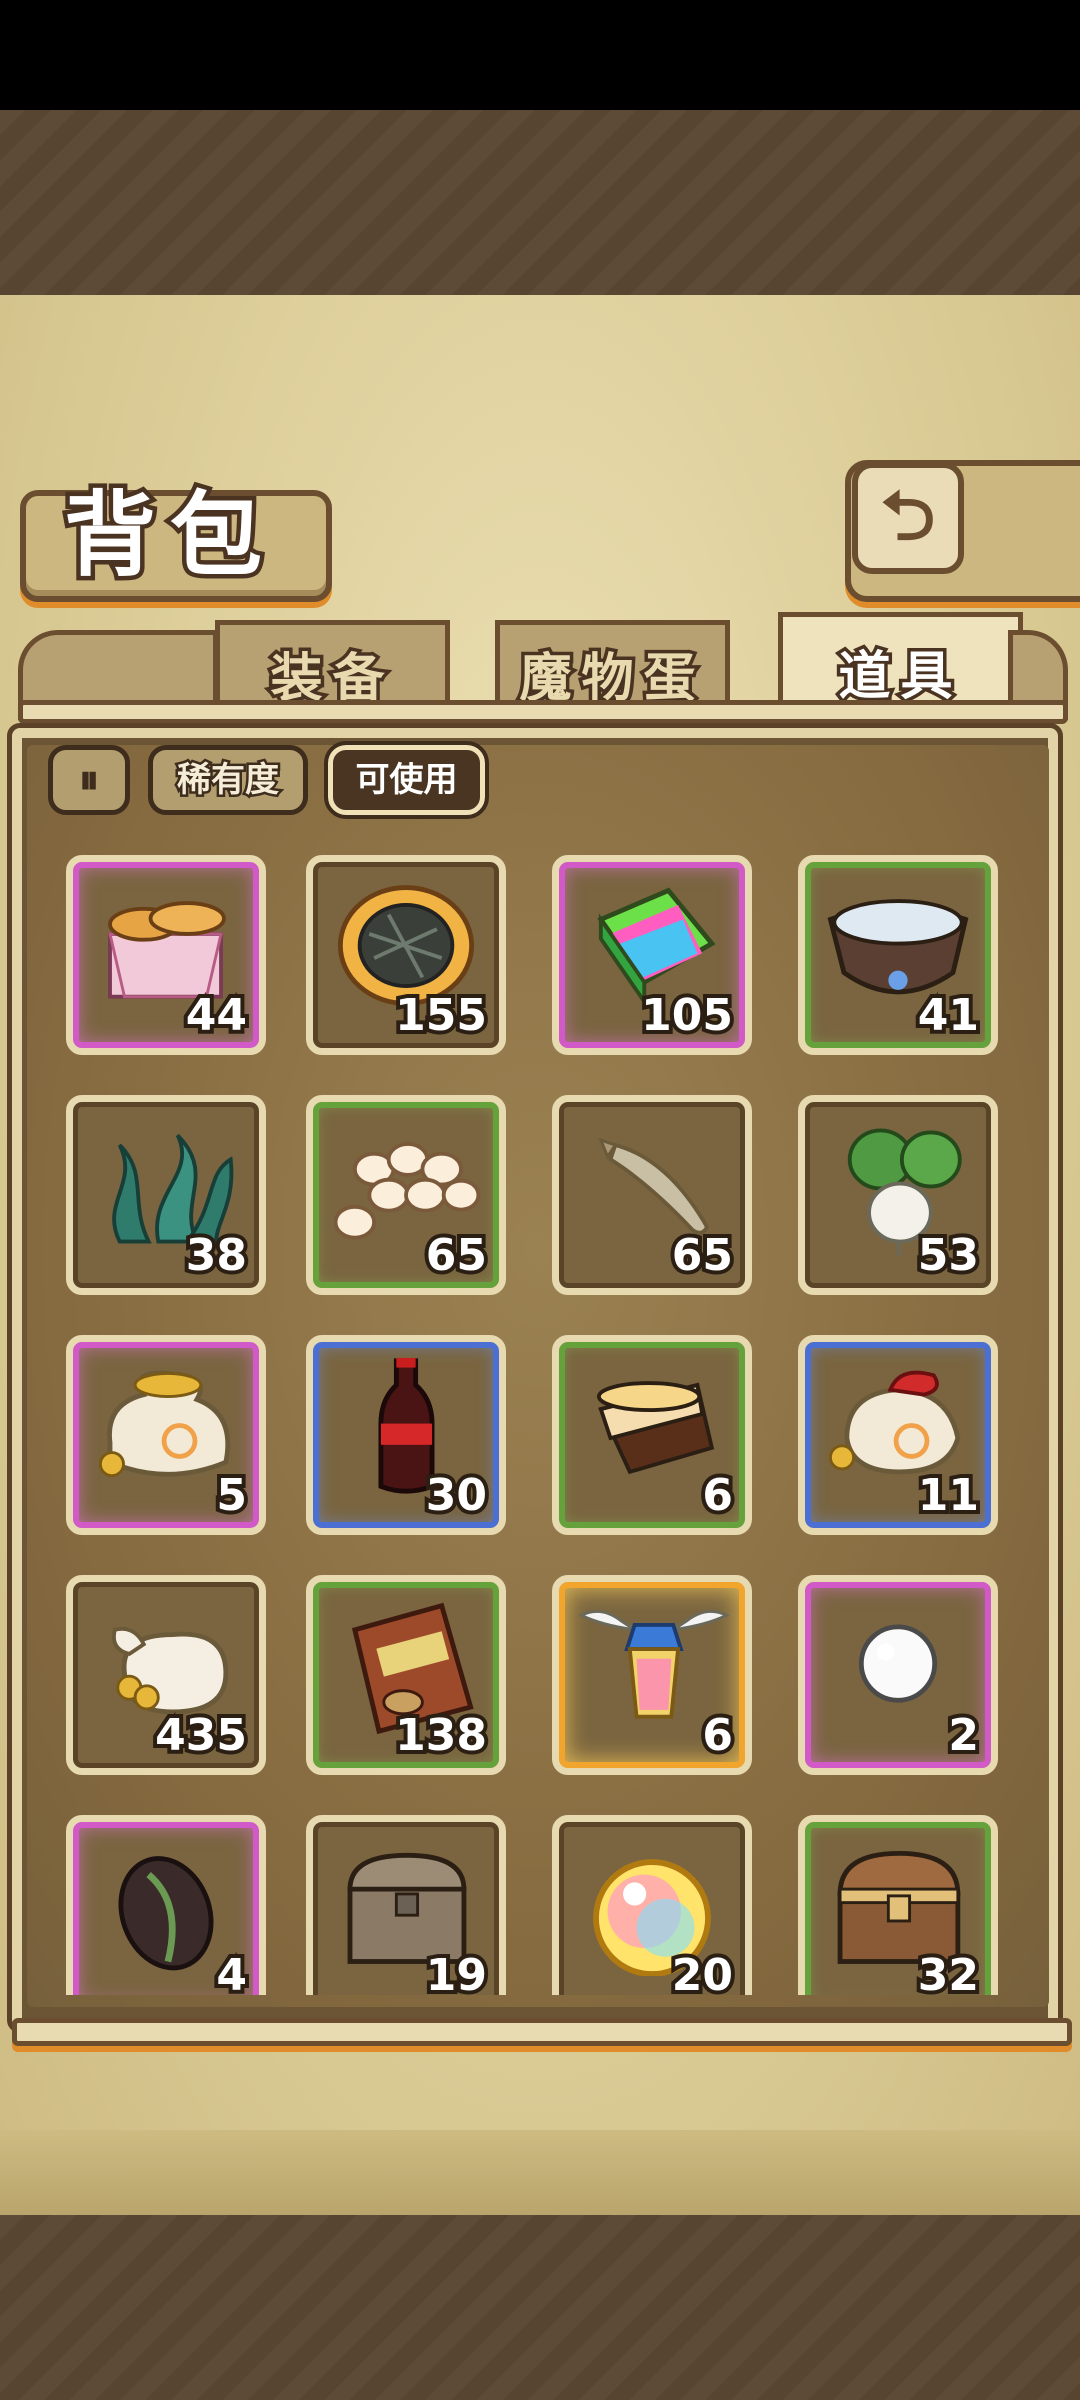  What do you see at coordinates (441, 1015) in the screenshot?
I see `item-count: 155` at bounding box center [441, 1015].